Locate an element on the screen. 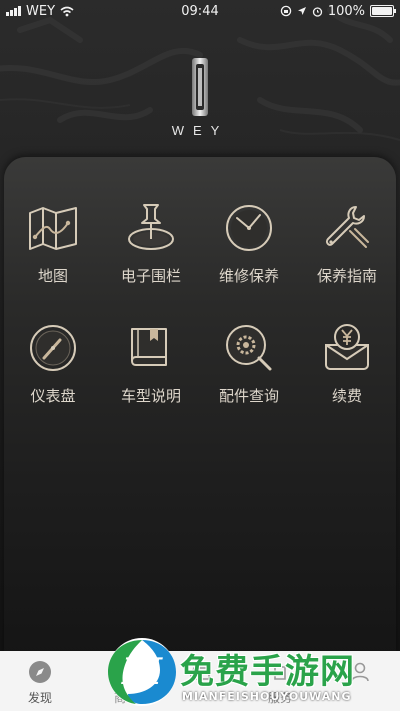  menu-item-label: 保养指南 is located at coordinates (346, 276).